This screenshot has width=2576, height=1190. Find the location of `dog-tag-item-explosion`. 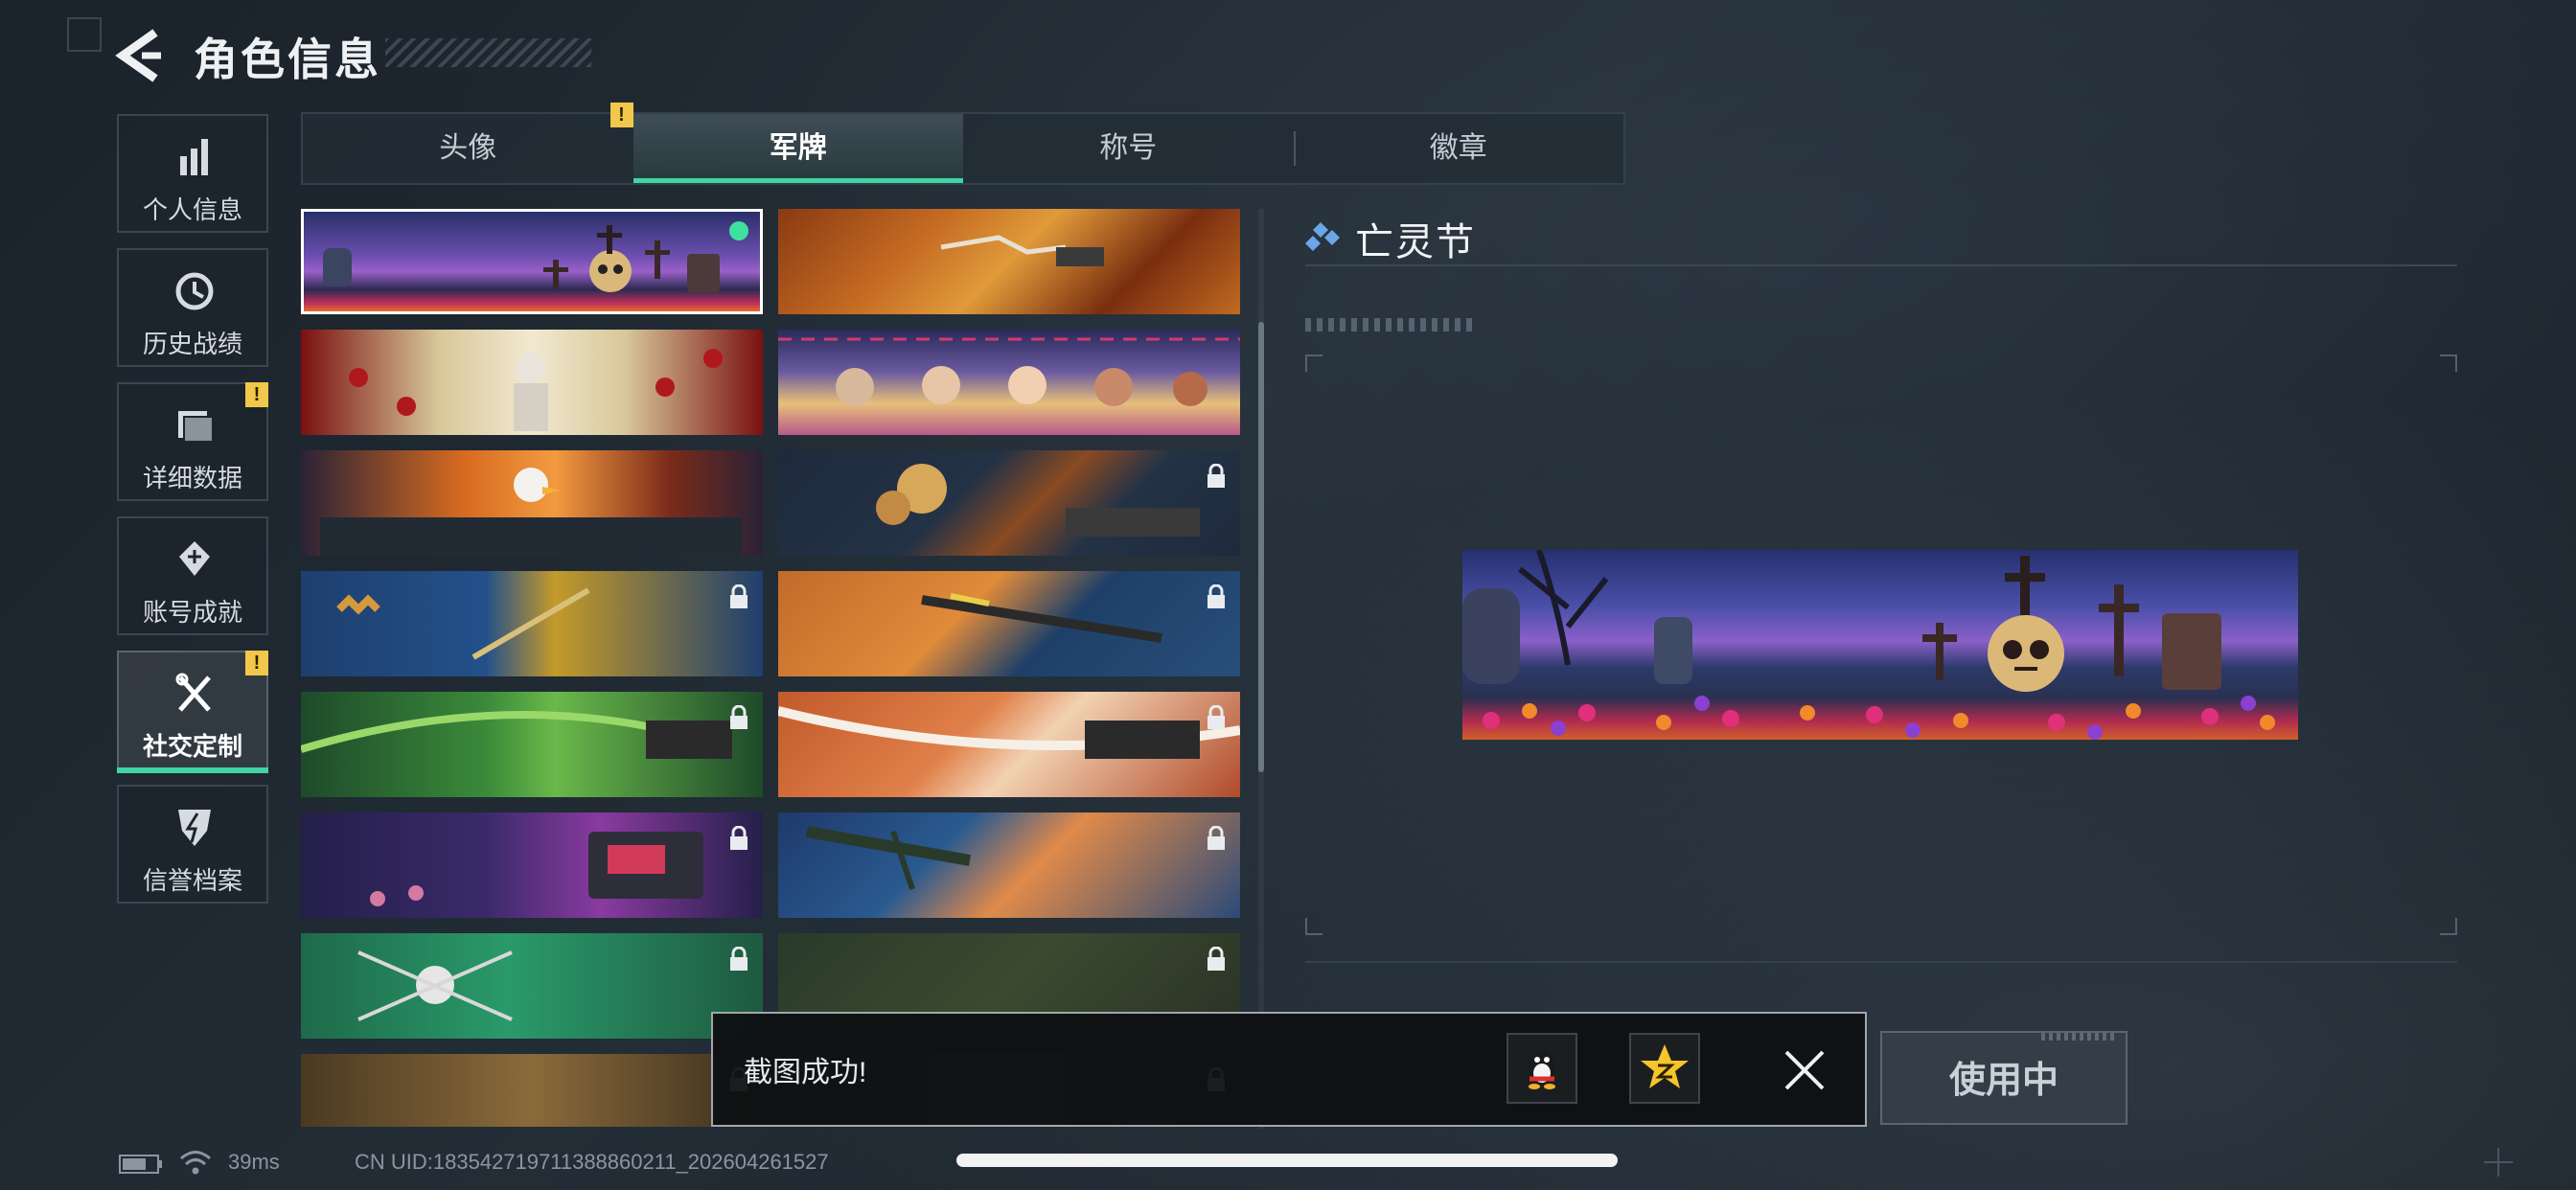

dog-tag-item-explosion is located at coordinates (1009, 503).